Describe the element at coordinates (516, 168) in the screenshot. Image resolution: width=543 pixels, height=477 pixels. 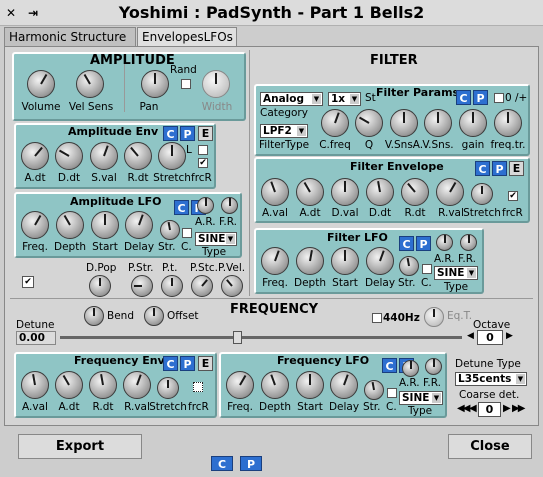
I see `filter-env-edit-button: E` at that location.